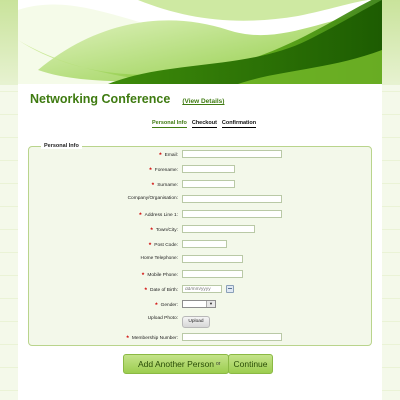  What do you see at coordinates (210, 304) in the screenshot?
I see `chevron-down-icon: ▼` at bounding box center [210, 304].